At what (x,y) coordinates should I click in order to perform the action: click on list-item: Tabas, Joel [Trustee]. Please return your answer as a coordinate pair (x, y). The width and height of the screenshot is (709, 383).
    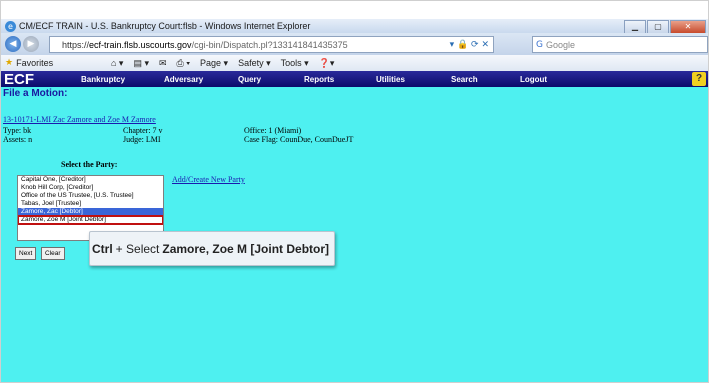
    Looking at the image, I should click on (90, 204).